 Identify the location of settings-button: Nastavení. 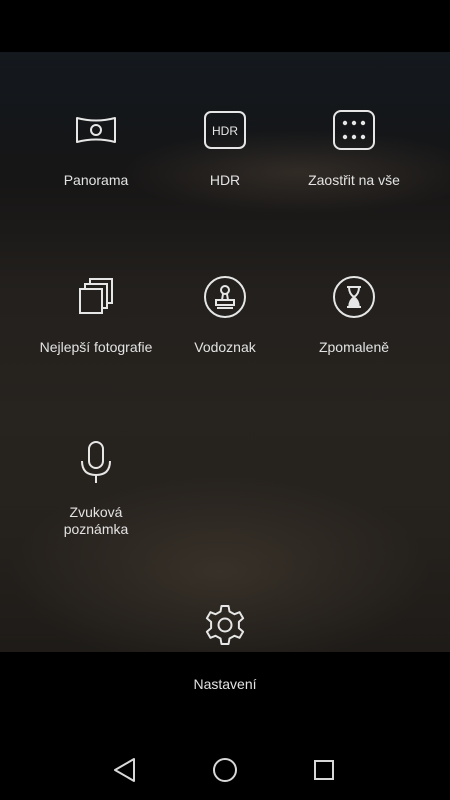
(225, 647).